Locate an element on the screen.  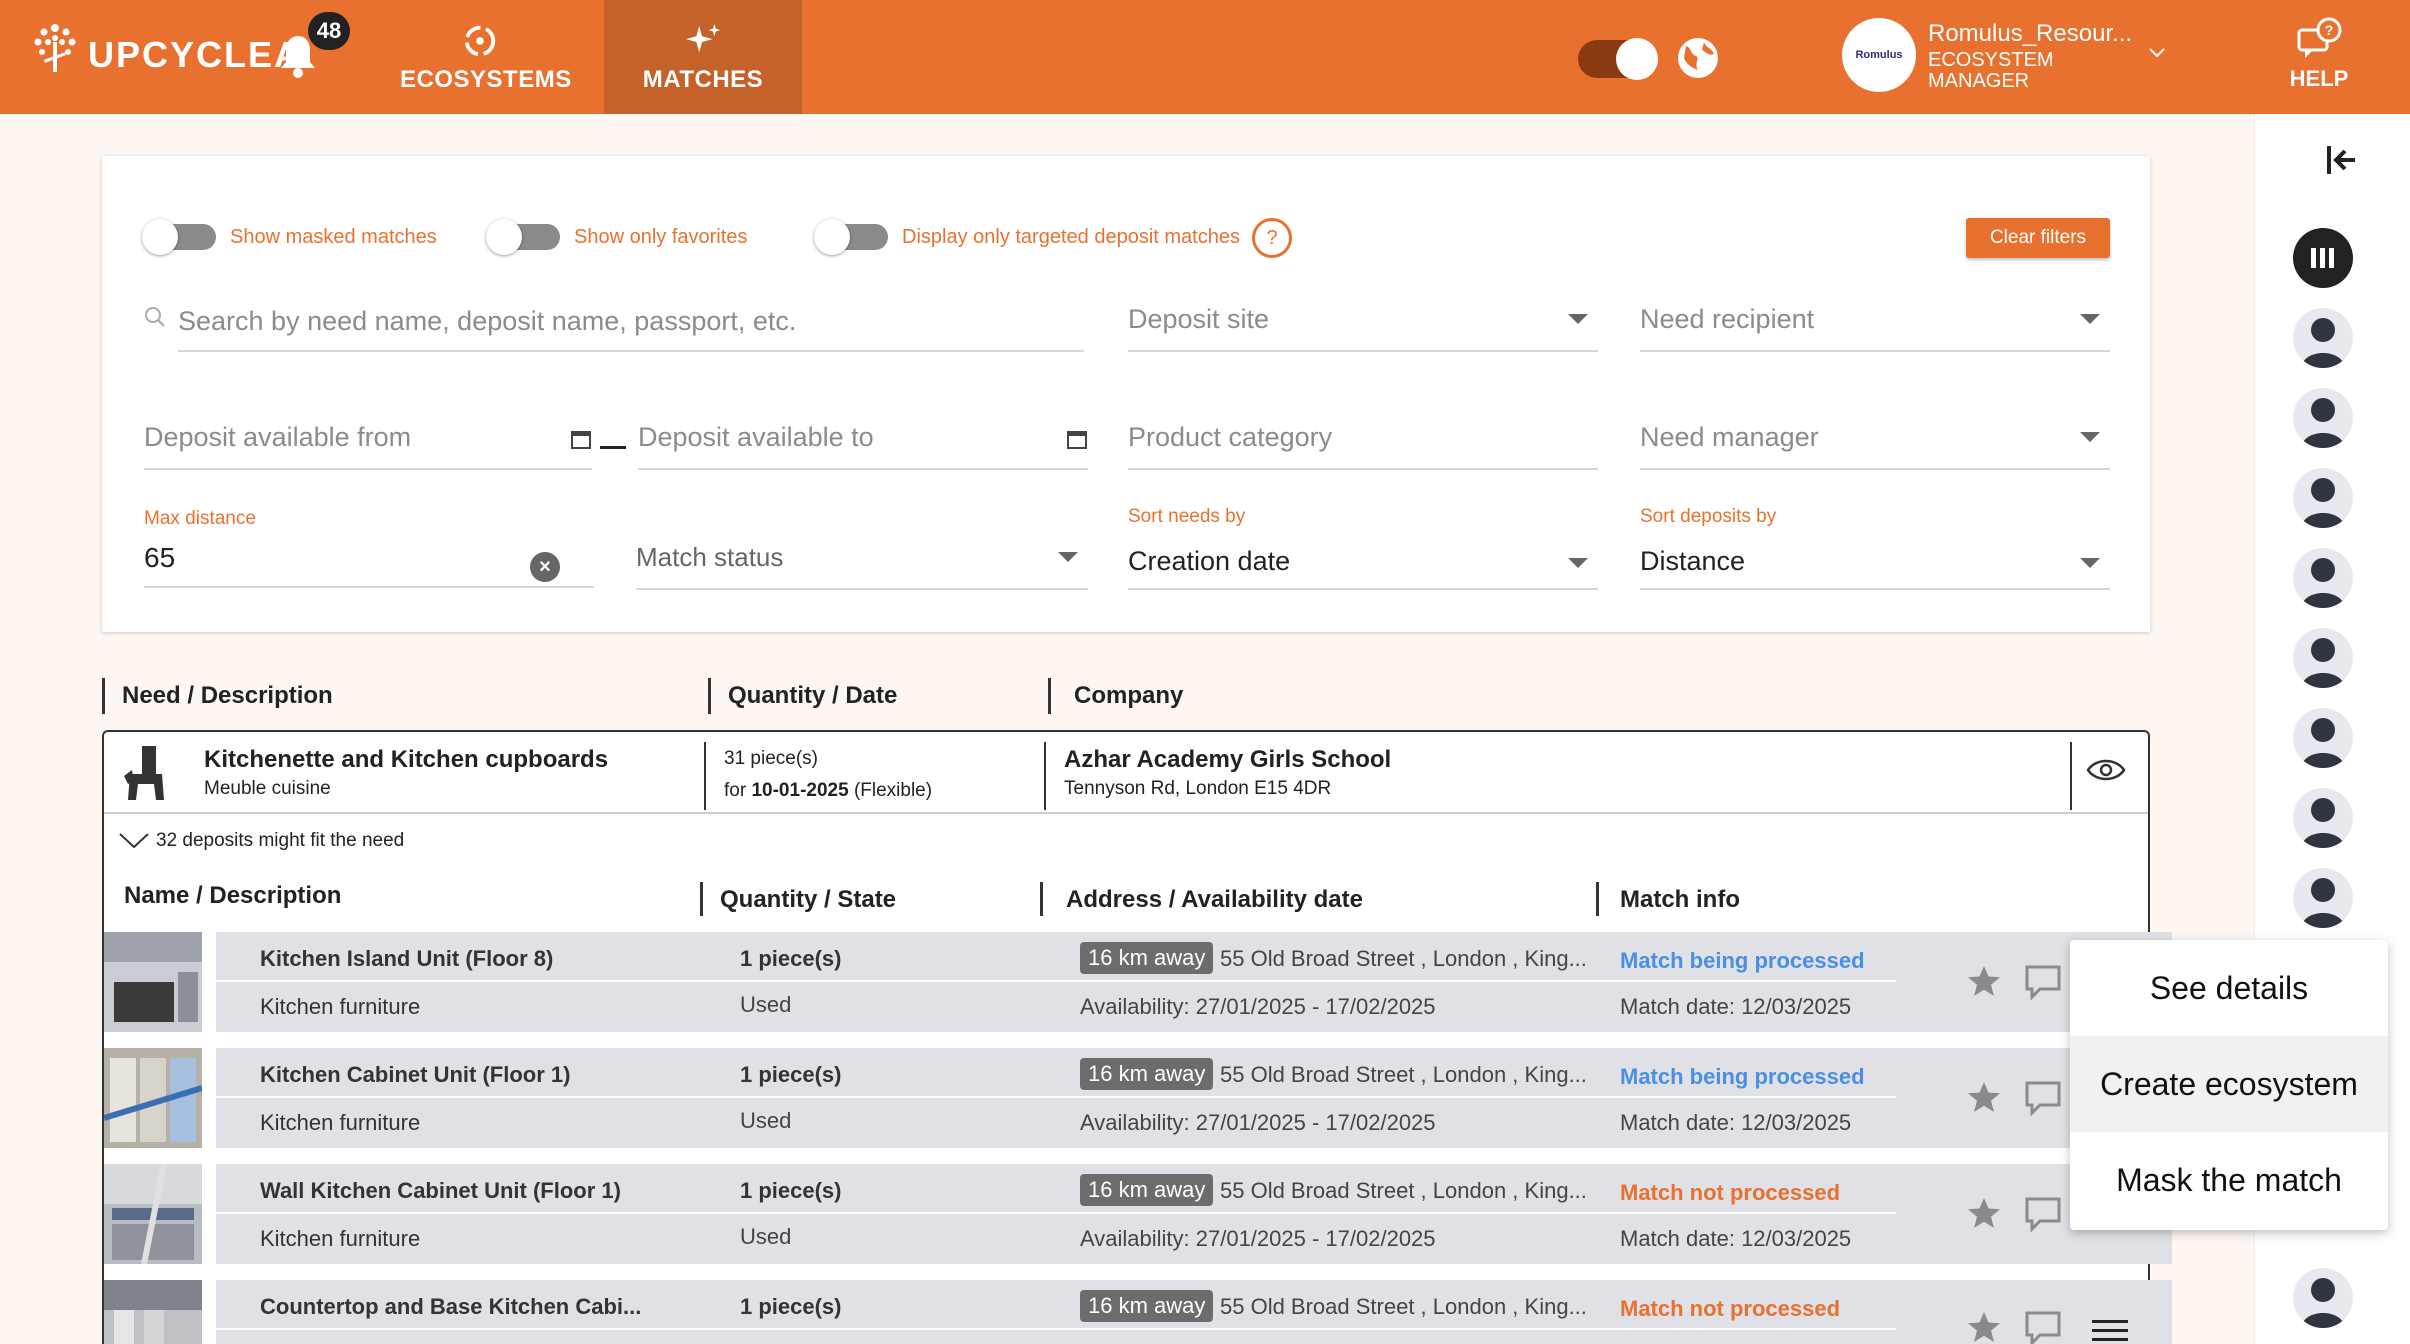
need-quantity: 31 piece(s) is located at coordinates (771, 758).